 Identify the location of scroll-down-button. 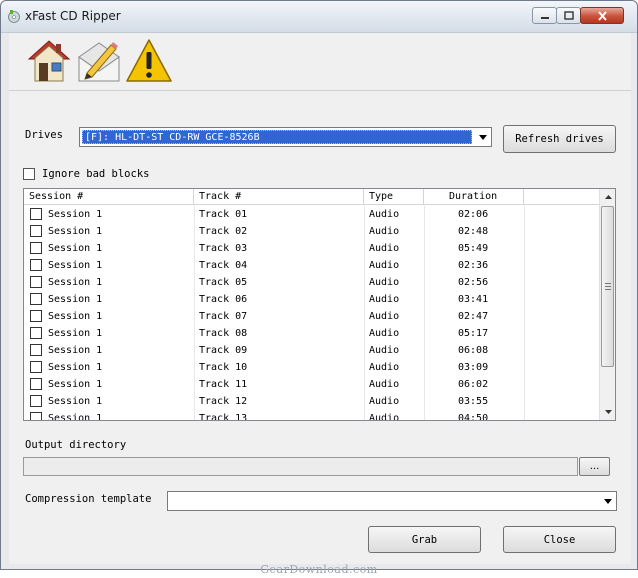
(607, 412).